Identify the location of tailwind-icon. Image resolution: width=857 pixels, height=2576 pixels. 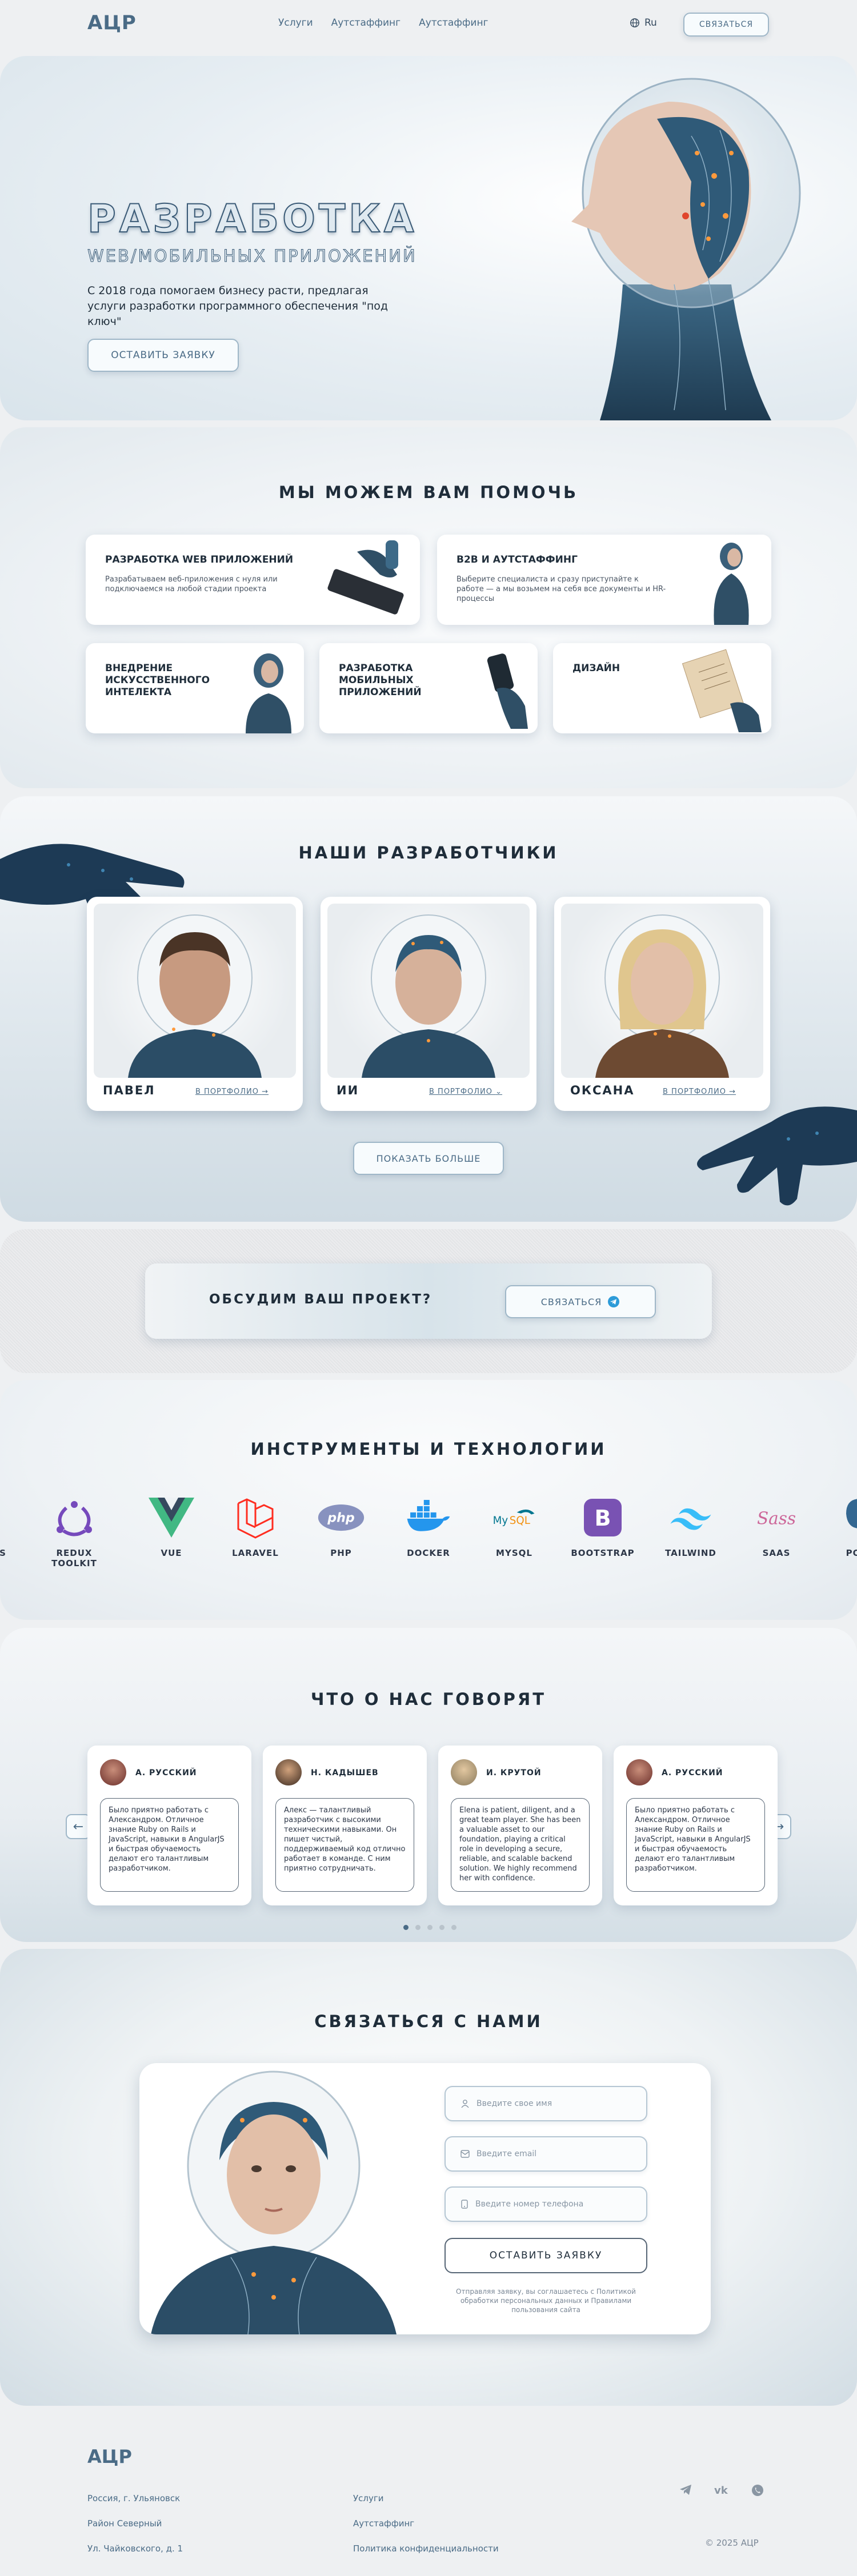
(691, 1519).